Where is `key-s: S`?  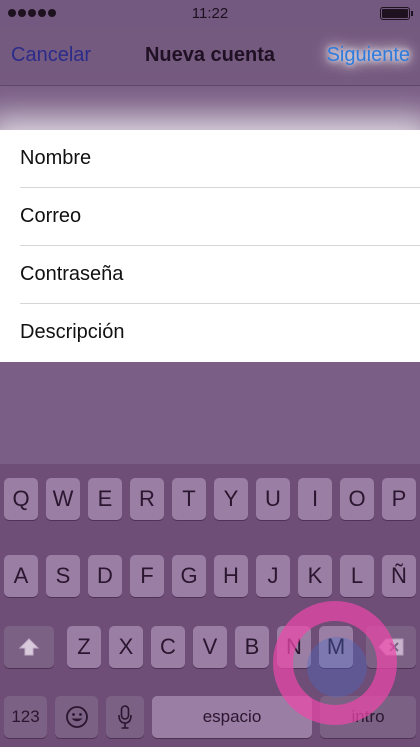
key-s: S is located at coordinates (63, 576).